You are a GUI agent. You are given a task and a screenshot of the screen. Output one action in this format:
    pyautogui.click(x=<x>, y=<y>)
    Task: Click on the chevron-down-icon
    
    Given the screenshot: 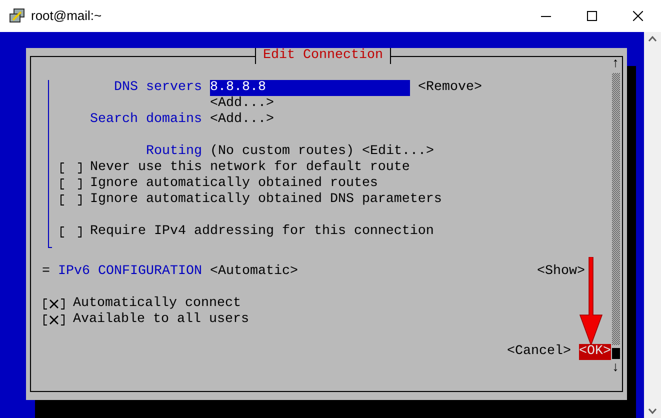 What is the action you would take?
    pyautogui.click(x=652, y=411)
    